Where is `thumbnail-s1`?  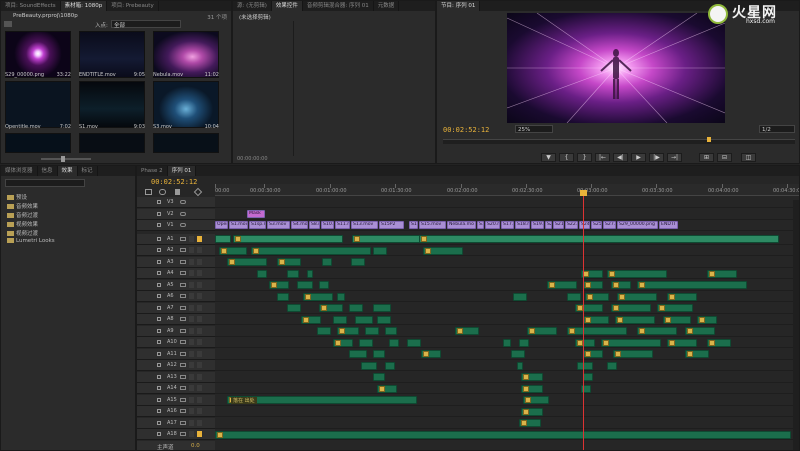 thumbnail-s1 is located at coordinates (112, 104).